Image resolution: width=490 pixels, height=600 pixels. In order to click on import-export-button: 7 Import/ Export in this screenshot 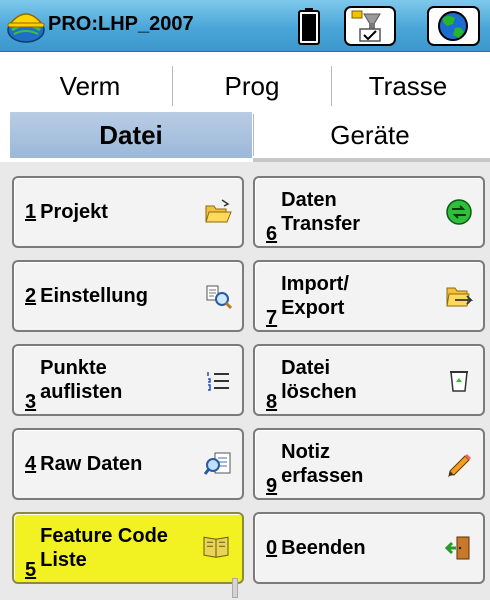, I will do `click(369, 296)`.